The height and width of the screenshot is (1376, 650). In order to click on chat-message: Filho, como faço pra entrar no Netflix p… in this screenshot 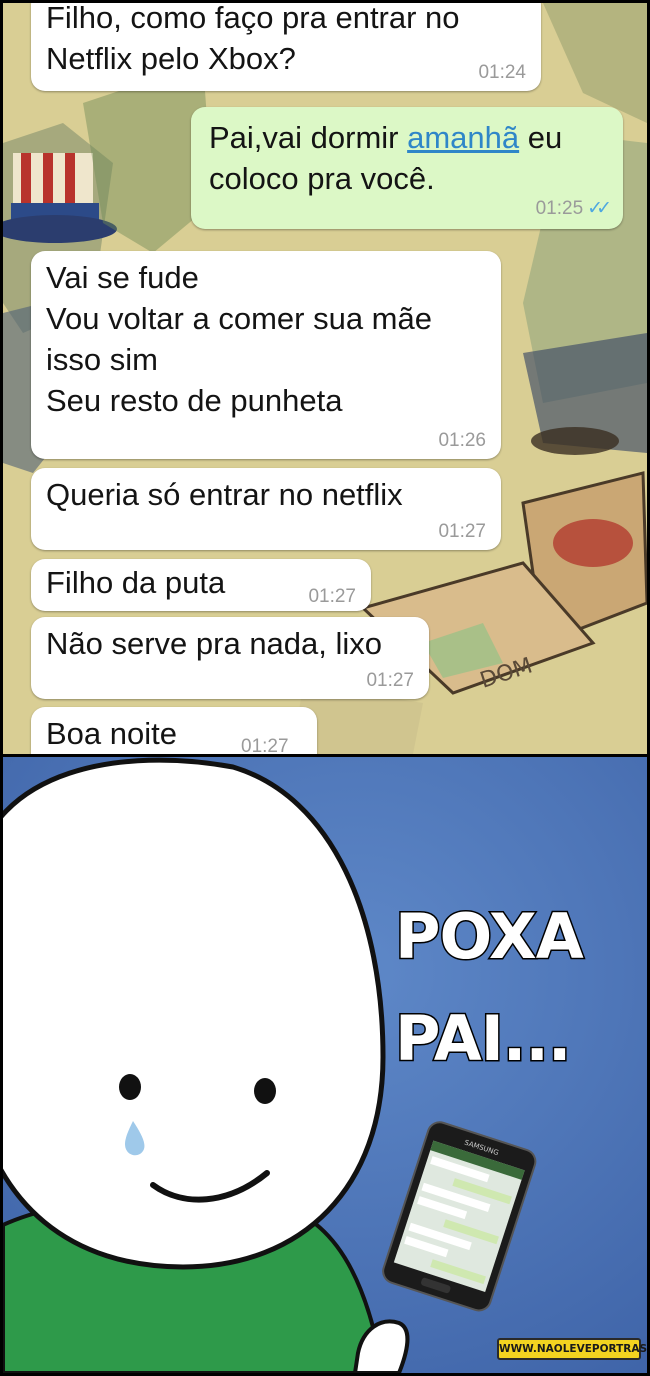, I will do `click(286, 47)`.